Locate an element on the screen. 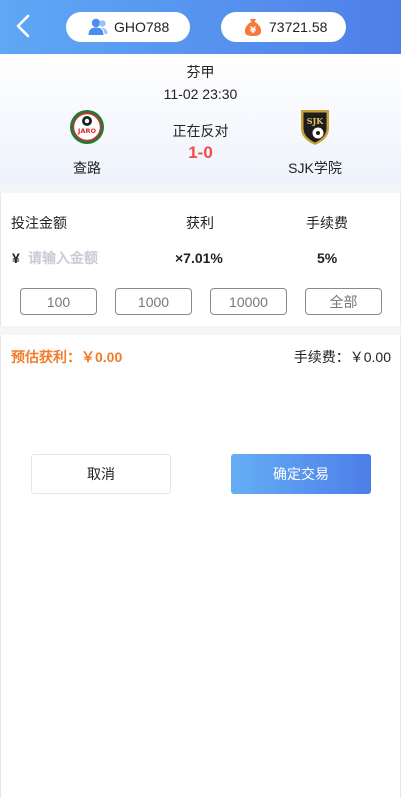  match-time: 11-02 23:30 is located at coordinates (200, 94).